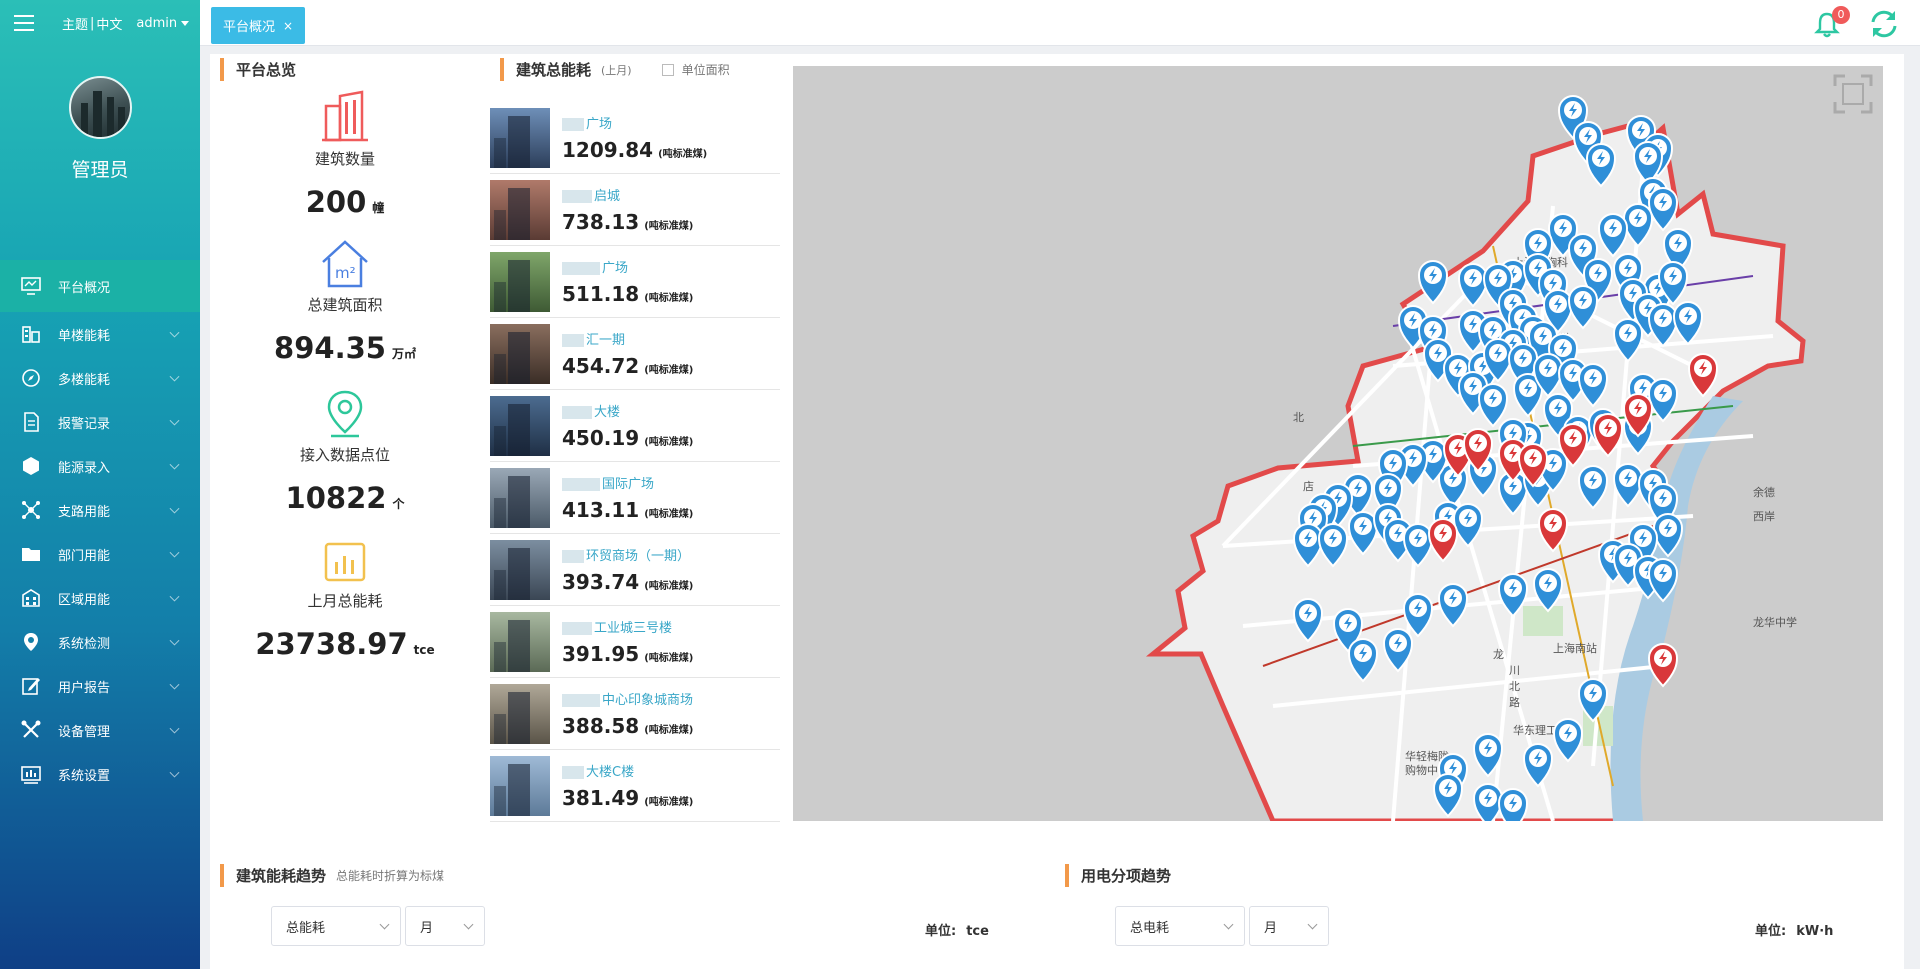 This screenshot has width=1920, height=969. I want to click on menu-toggle-icon, so click(24, 23).